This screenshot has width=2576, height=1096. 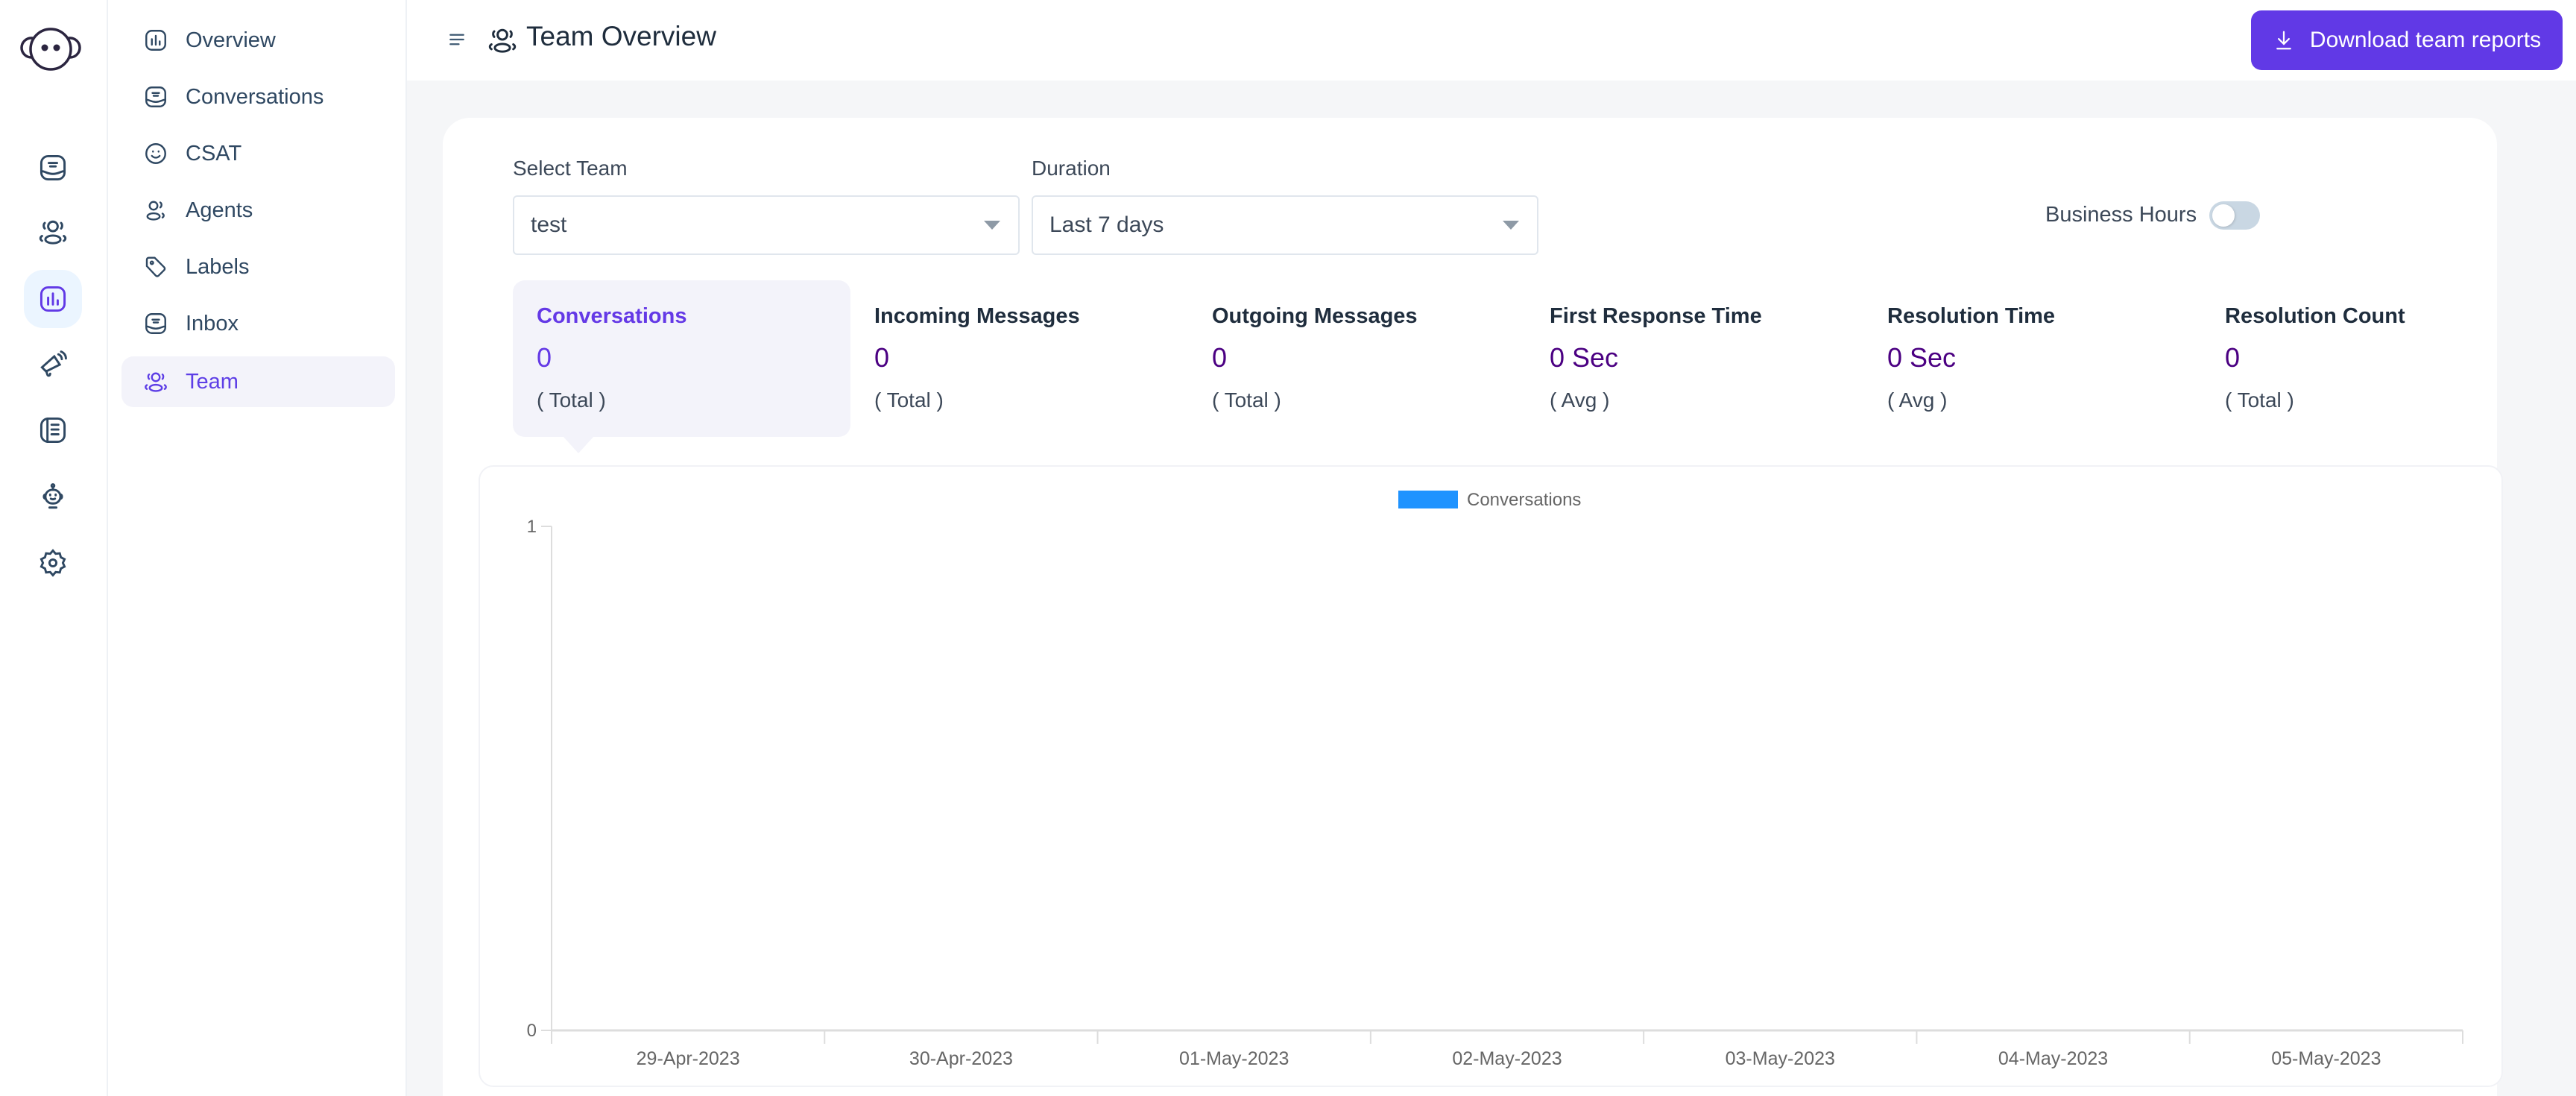 I want to click on chart-icon, so click(x=156, y=40).